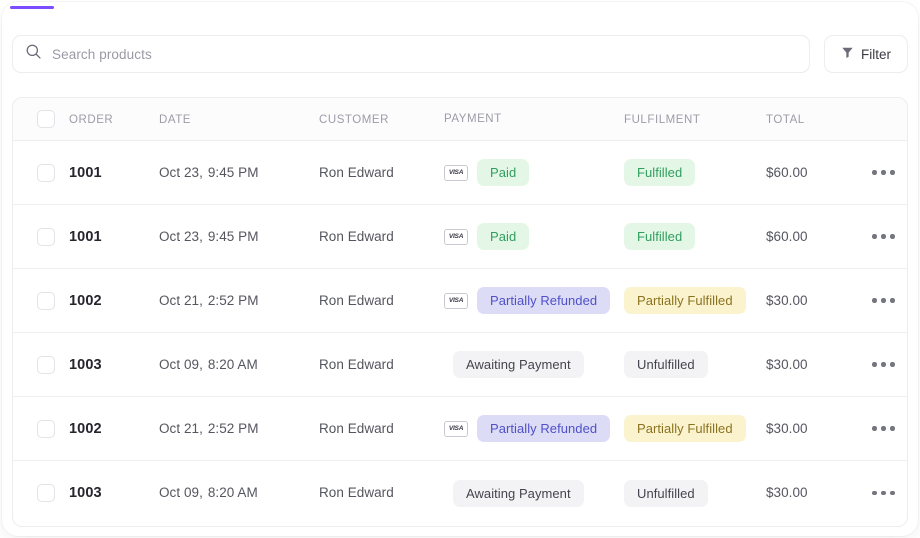 This screenshot has width=920, height=538. I want to click on column-header-date: DATE, so click(175, 120).